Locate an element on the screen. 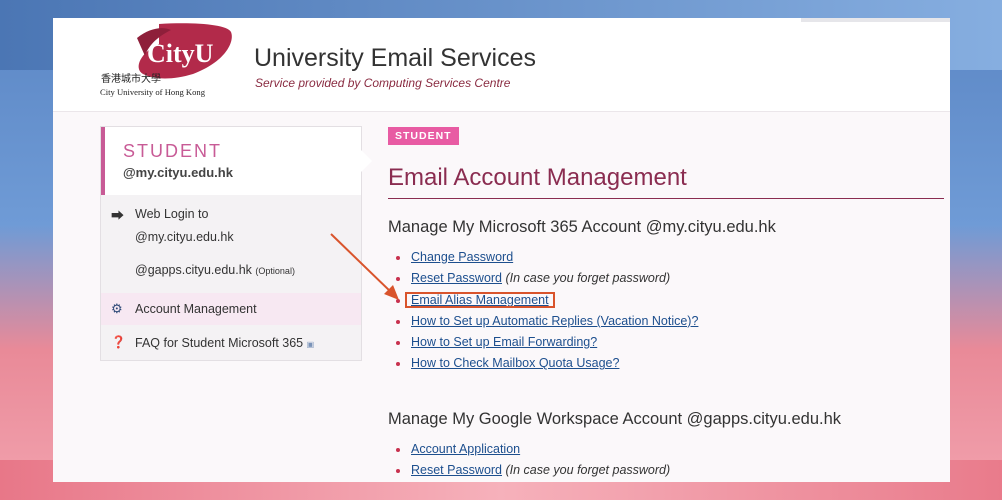 The height and width of the screenshot is (500, 1002). pointer-arrow is located at coordinates (364, 266).